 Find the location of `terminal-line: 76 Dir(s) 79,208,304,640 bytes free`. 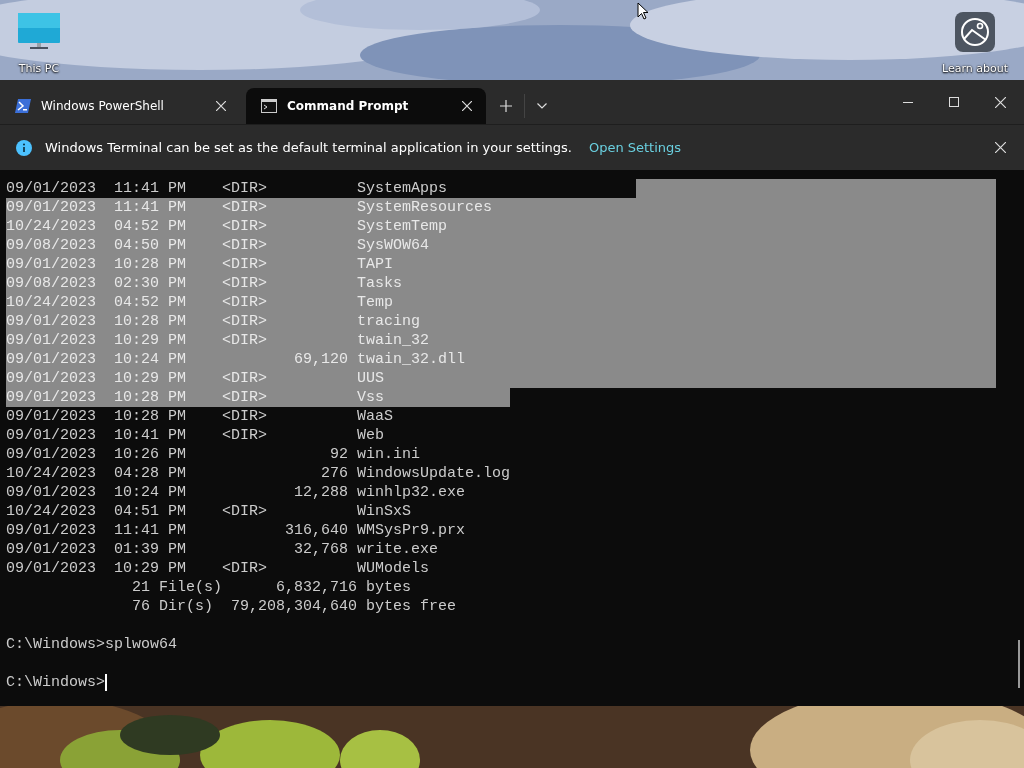

terminal-line: 76 Dir(s) 79,208,304,640 bytes free is located at coordinates (294, 606).